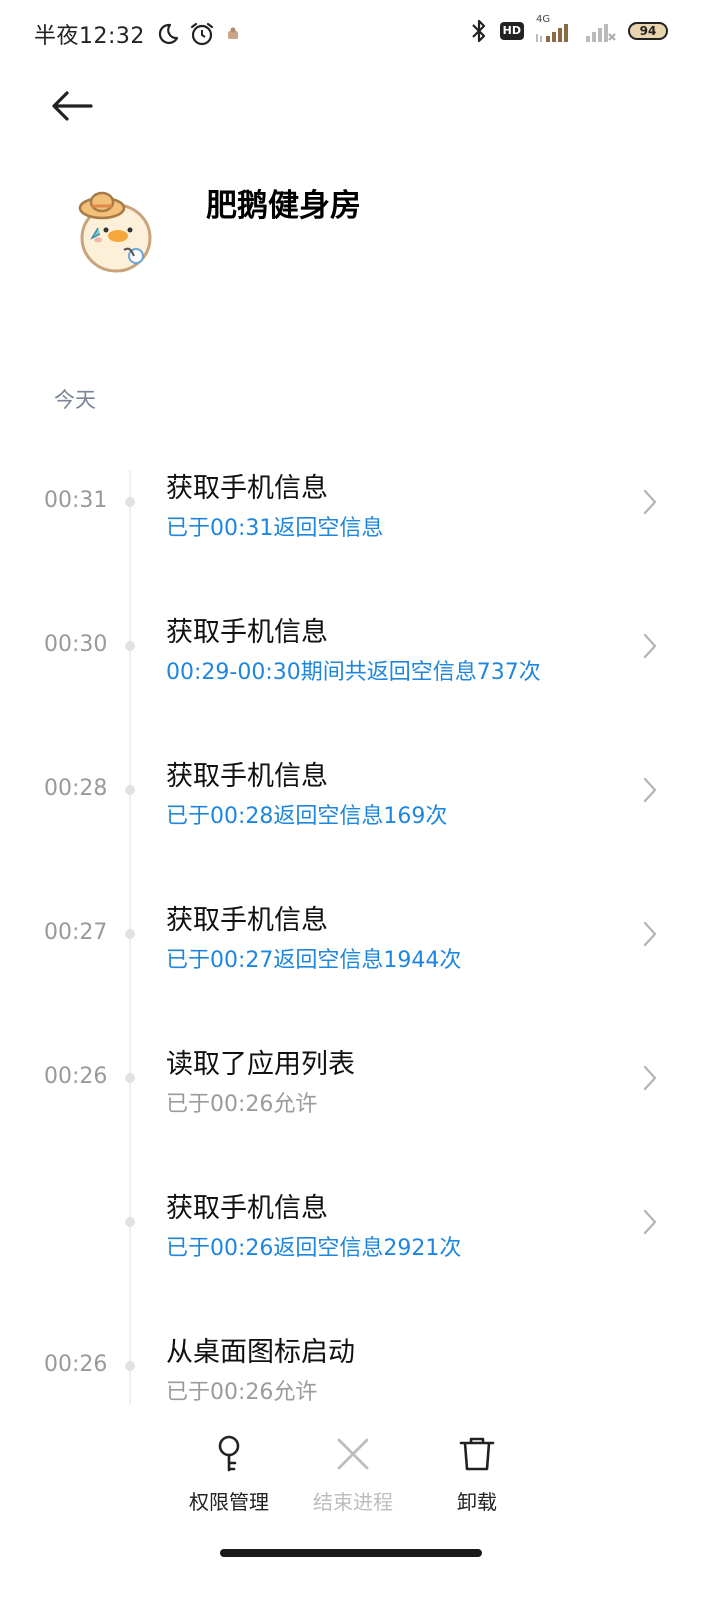  What do you see at coordinates (260, 1064) in the screenshot?
I see `entry-title: 读取了应用列表` at bounding box center [260, 1064].